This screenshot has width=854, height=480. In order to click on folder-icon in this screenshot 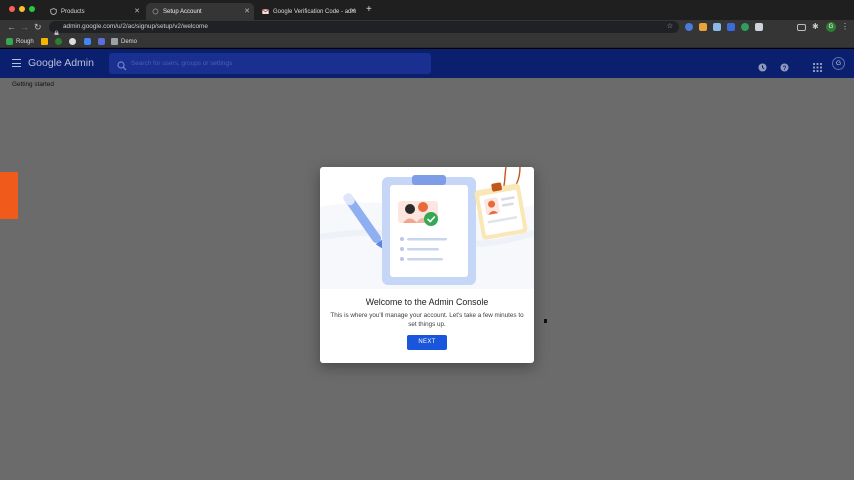, I will do `click(114, 41)`.